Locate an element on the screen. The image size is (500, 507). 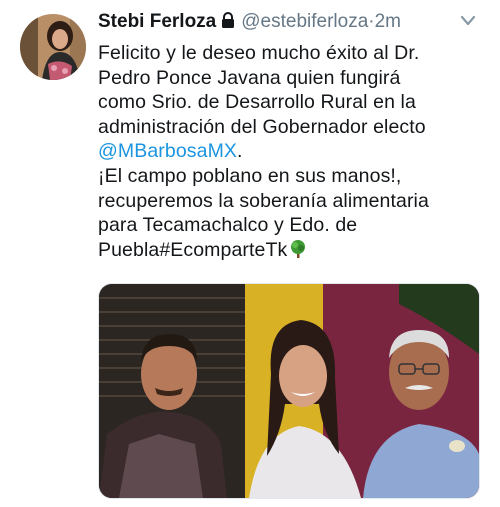
tweet-line-9: Puebla#EcomparteTk is located at coordinates (295, 252).